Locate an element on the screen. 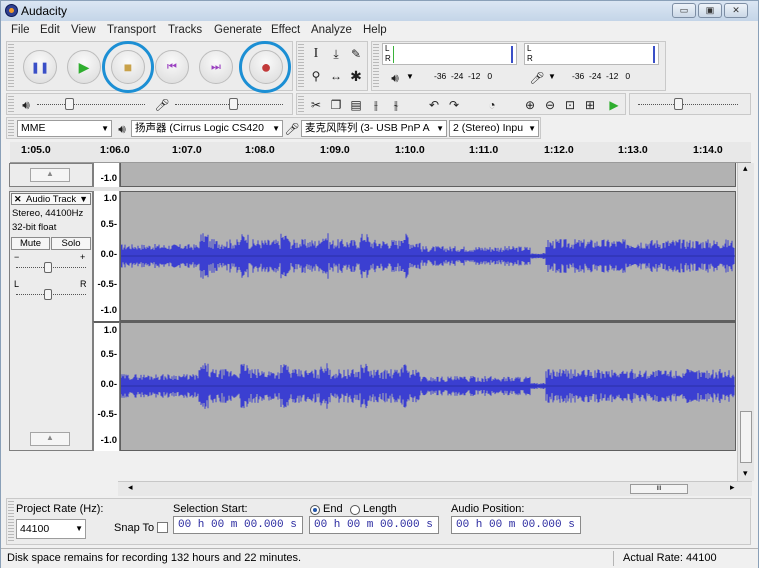 The width and height of the screenshot is (759, 568). trim-icon: ⫲ is located at coordinates (376, 105).